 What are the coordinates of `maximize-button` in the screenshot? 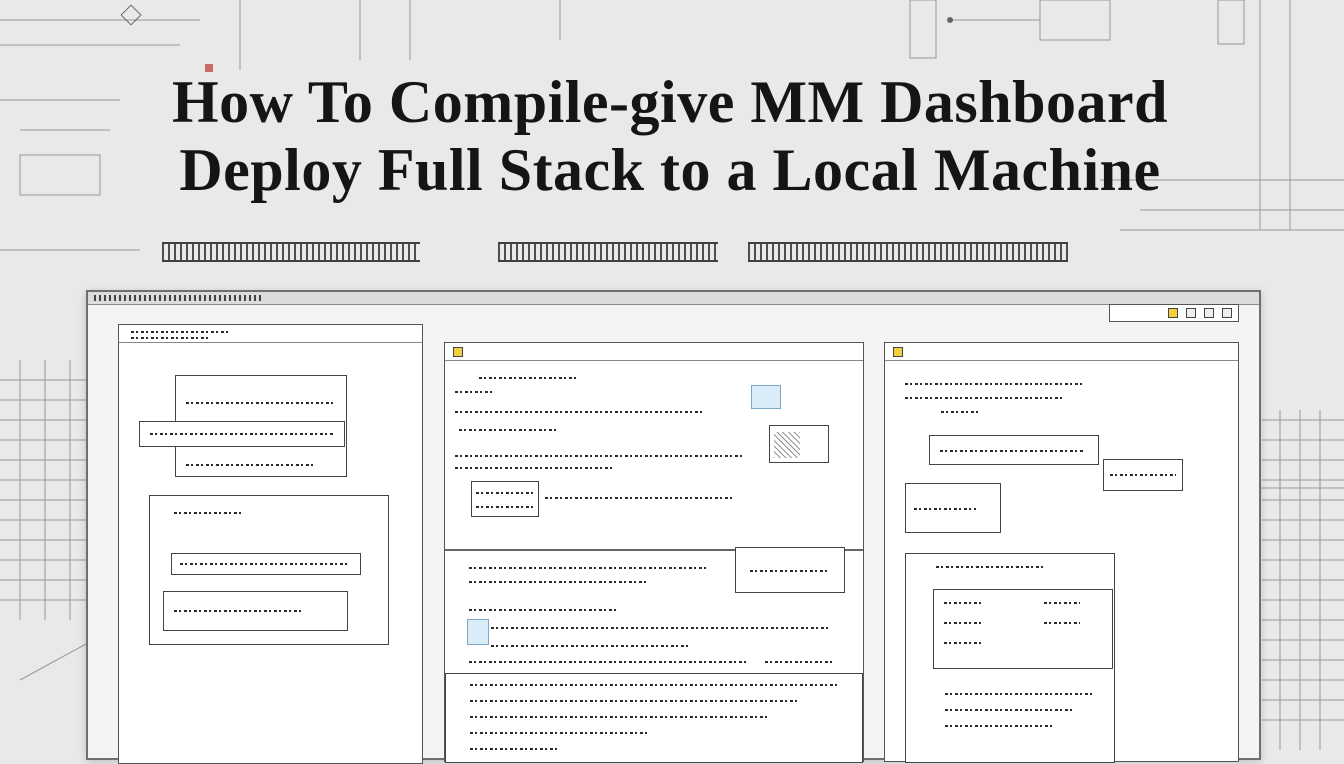 It's located at (1191, 313).